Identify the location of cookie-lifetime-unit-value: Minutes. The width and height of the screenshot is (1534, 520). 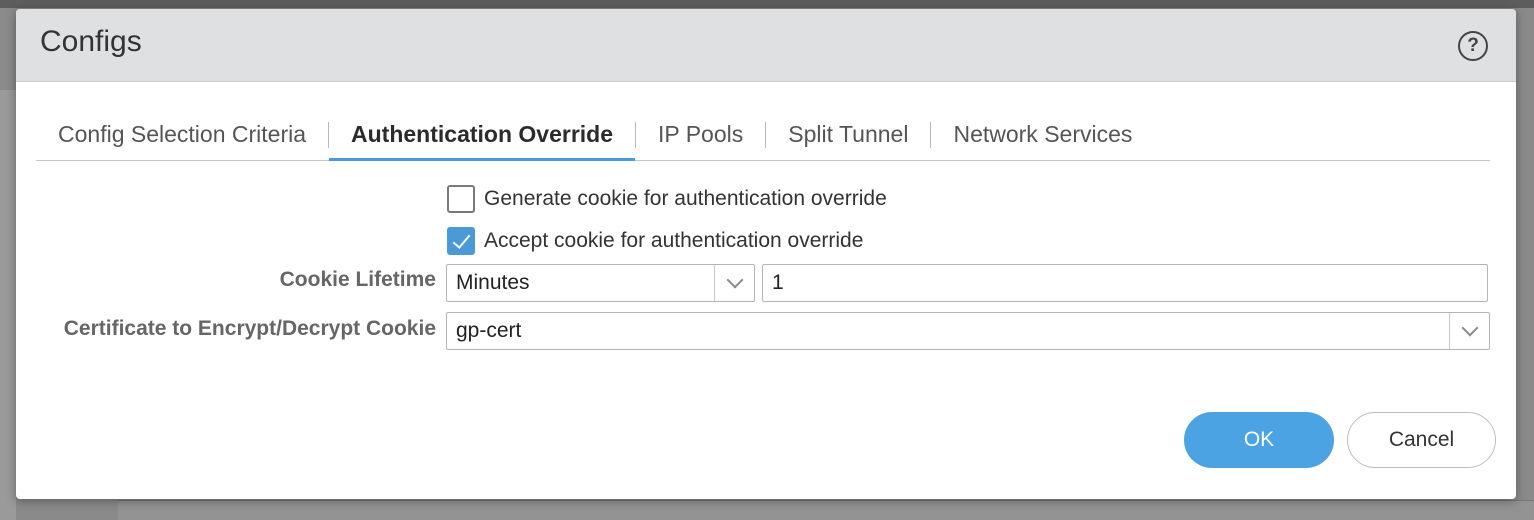
(493, 282).